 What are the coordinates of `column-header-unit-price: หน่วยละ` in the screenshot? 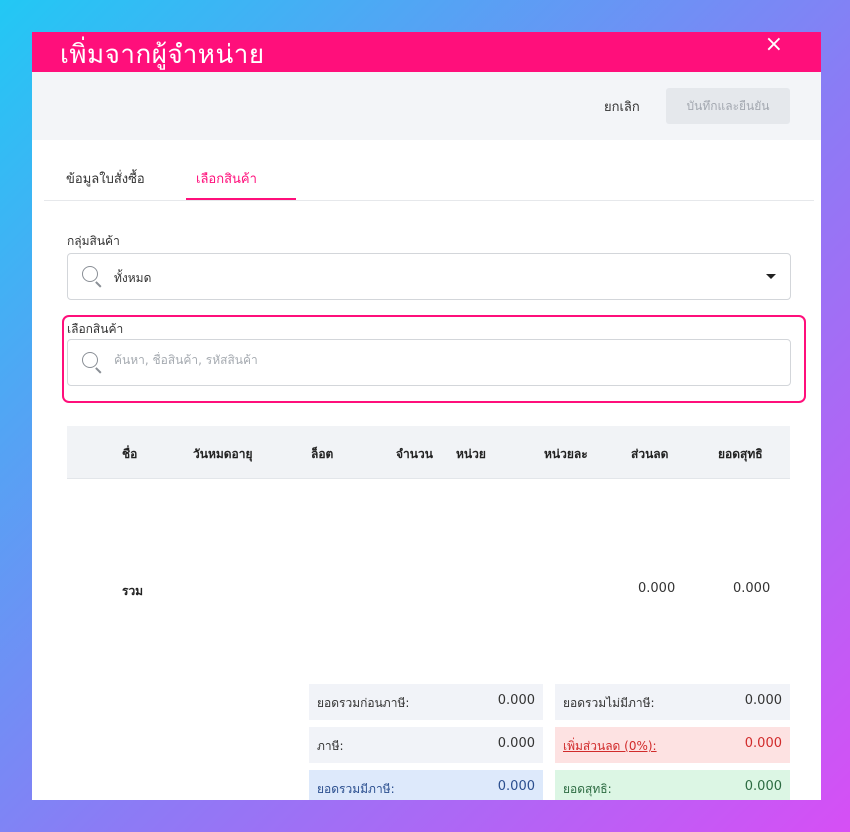 It's located at (566, 454).